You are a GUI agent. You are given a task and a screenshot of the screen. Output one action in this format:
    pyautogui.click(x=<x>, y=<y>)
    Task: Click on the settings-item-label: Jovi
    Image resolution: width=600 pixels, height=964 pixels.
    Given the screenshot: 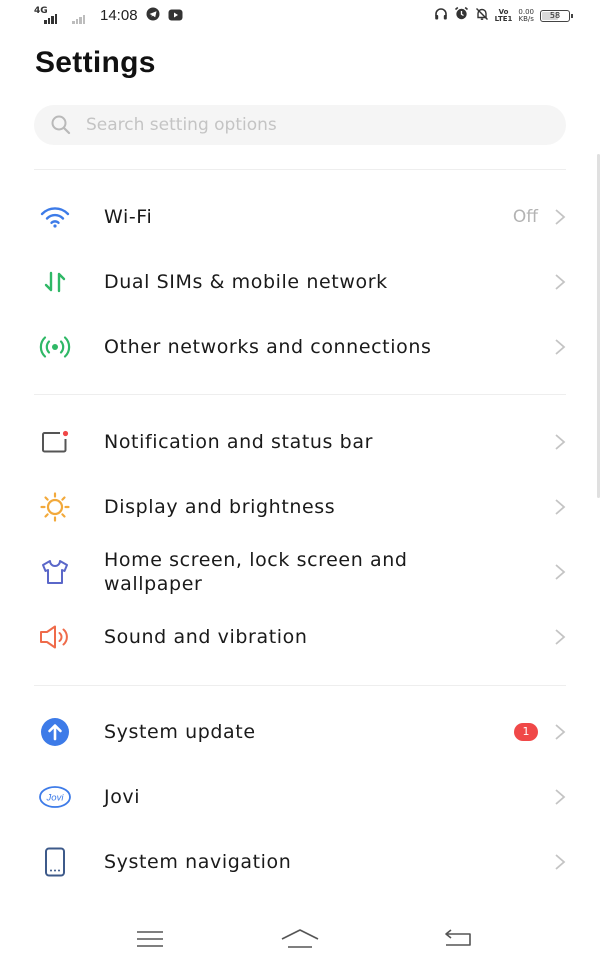 What is the action you would take?
    pyautogui.click(x=122, y=797)
    